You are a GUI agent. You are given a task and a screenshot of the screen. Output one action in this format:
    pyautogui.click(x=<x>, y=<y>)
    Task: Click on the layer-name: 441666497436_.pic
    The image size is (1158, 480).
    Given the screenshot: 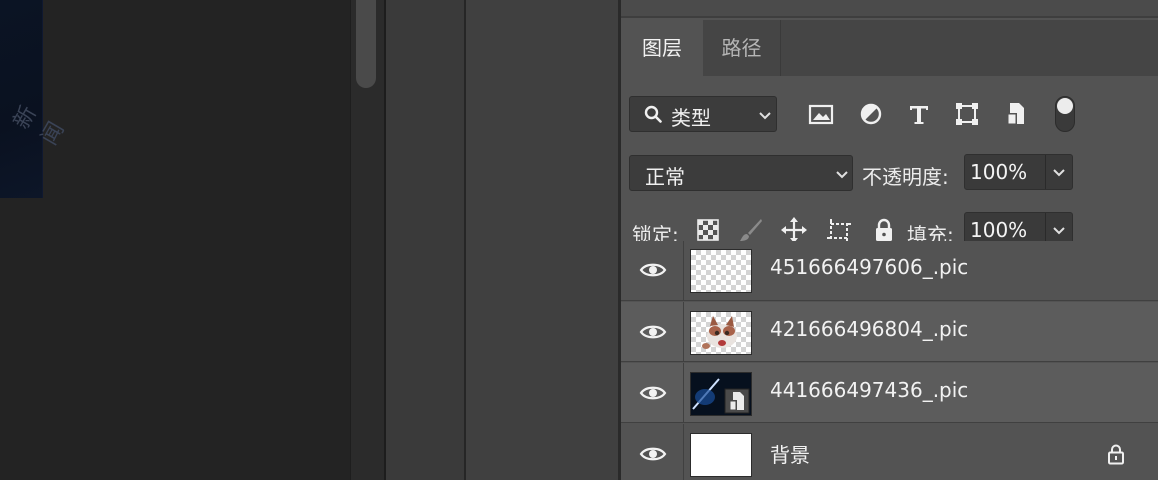 What is the action you would take?
    pyautogui.click(x=869, y=390)
    